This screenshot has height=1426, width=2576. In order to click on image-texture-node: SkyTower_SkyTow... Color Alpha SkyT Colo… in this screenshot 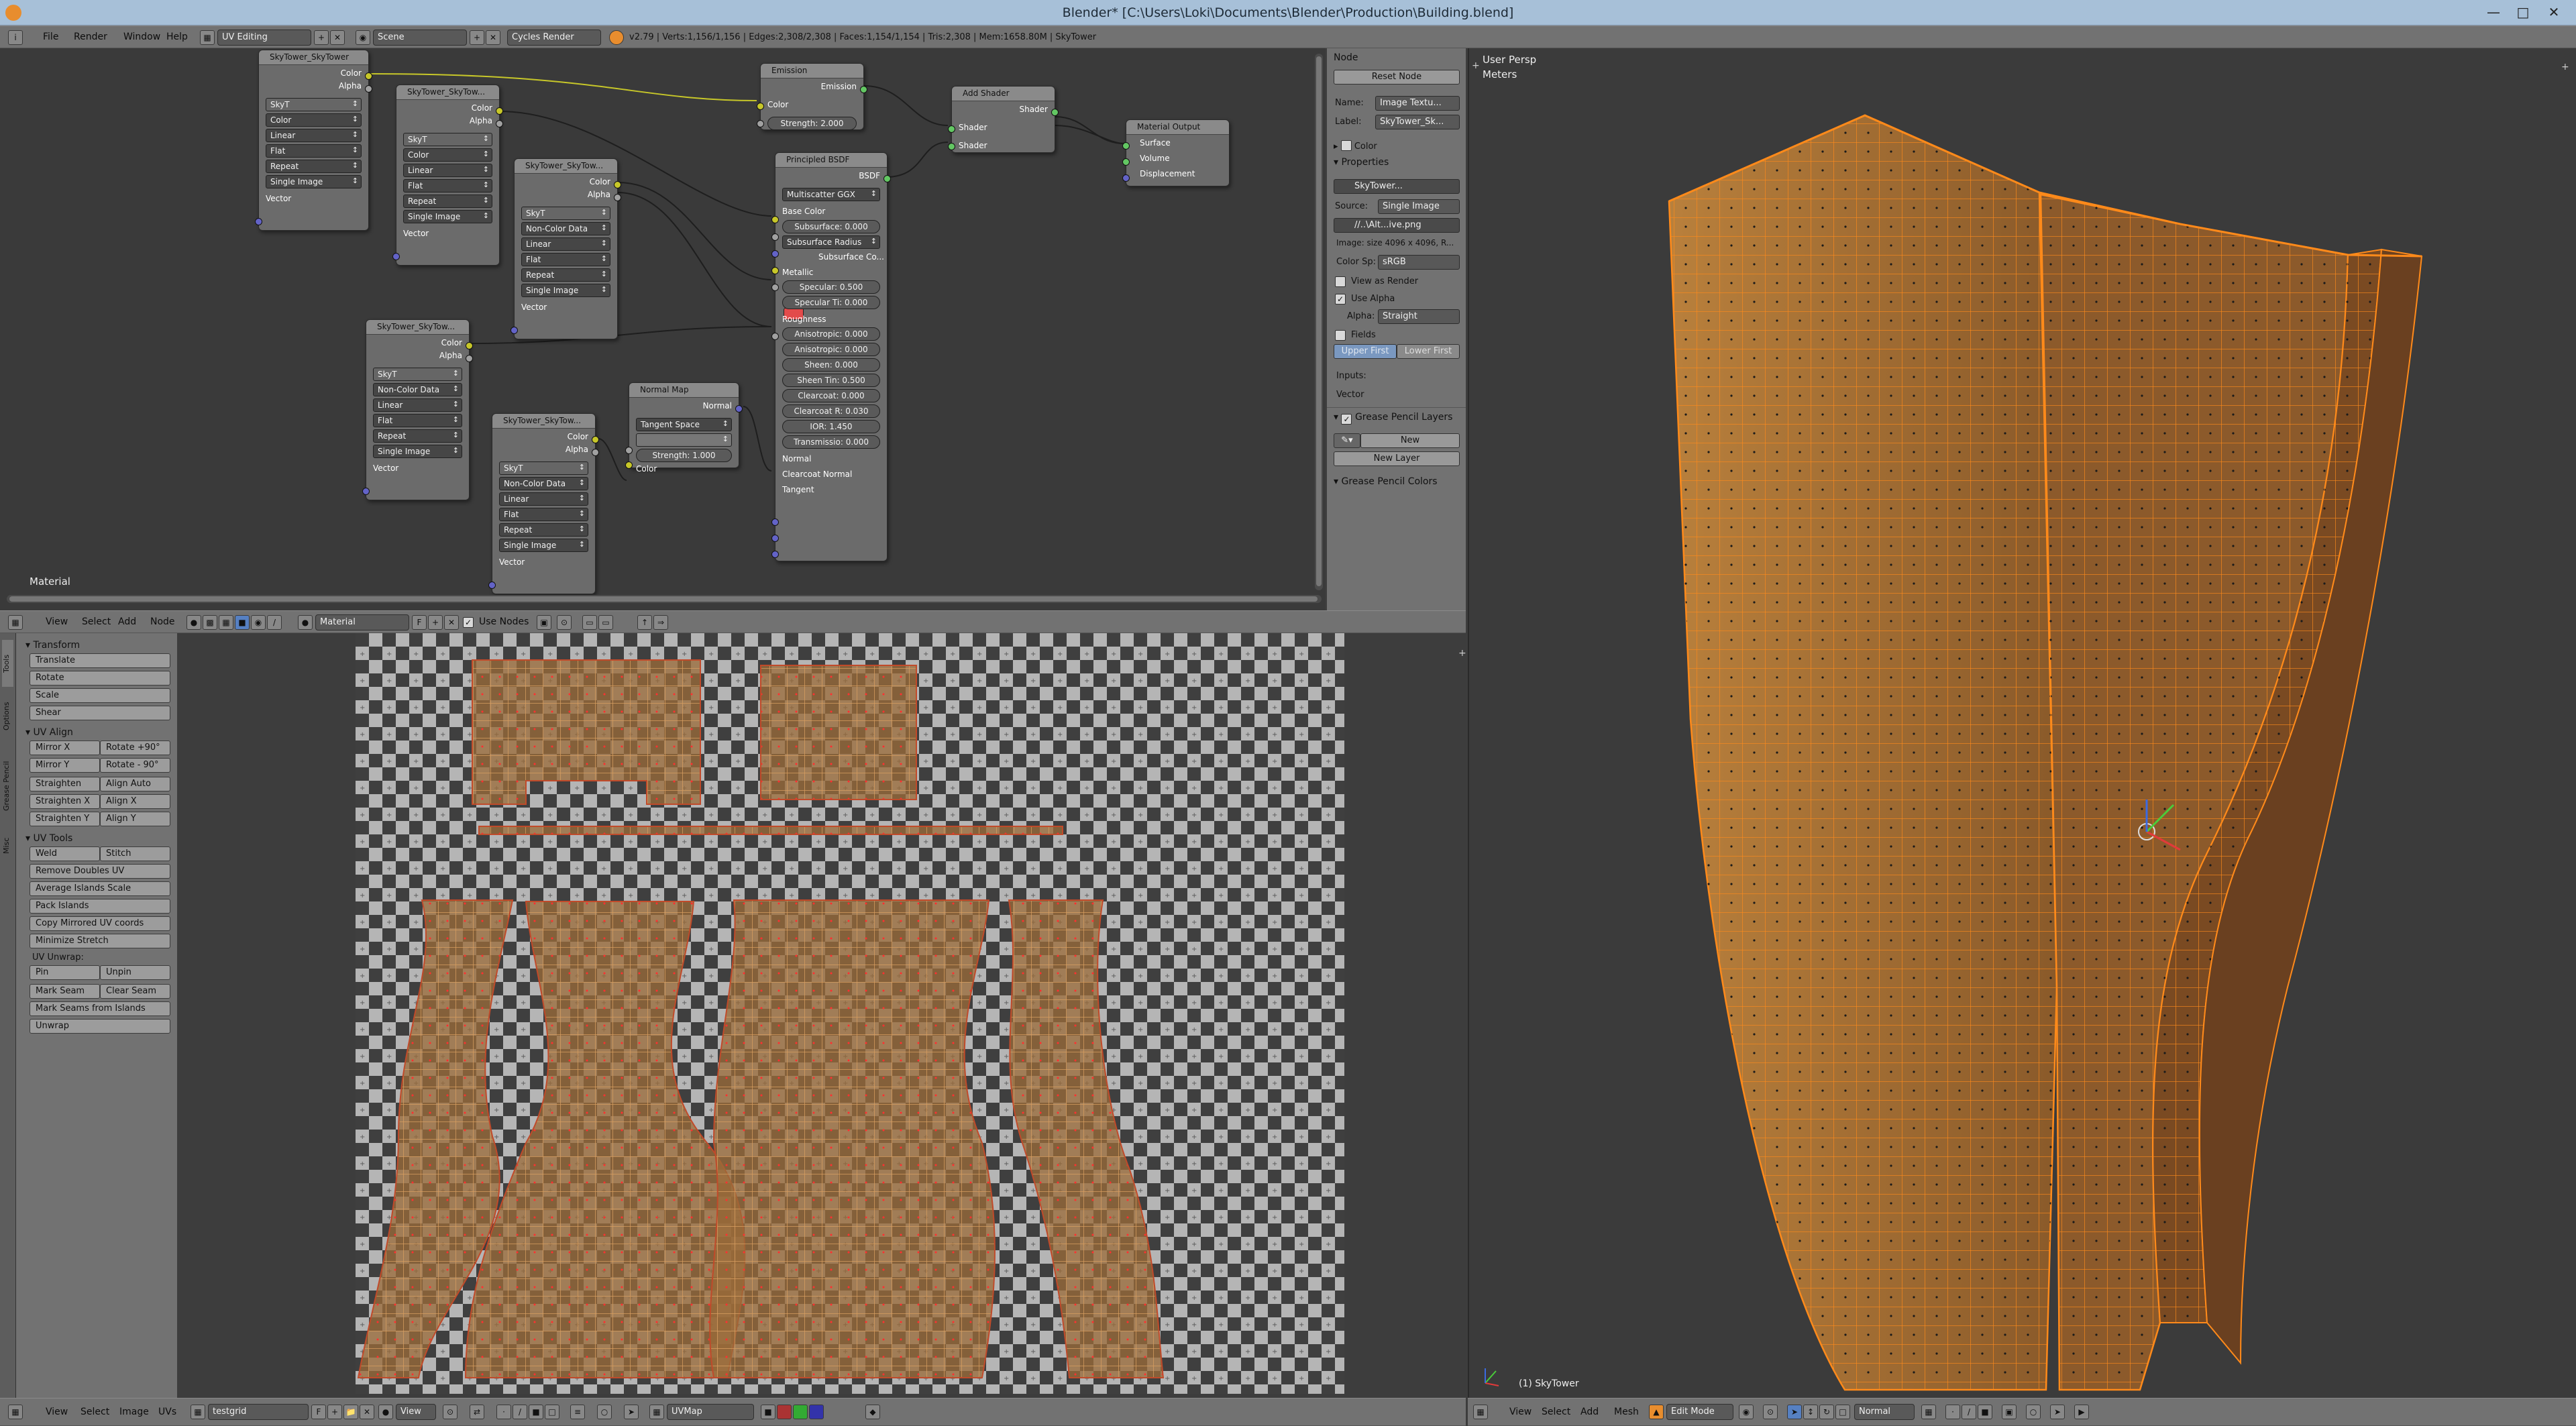, I will do `click(447, 175)`.